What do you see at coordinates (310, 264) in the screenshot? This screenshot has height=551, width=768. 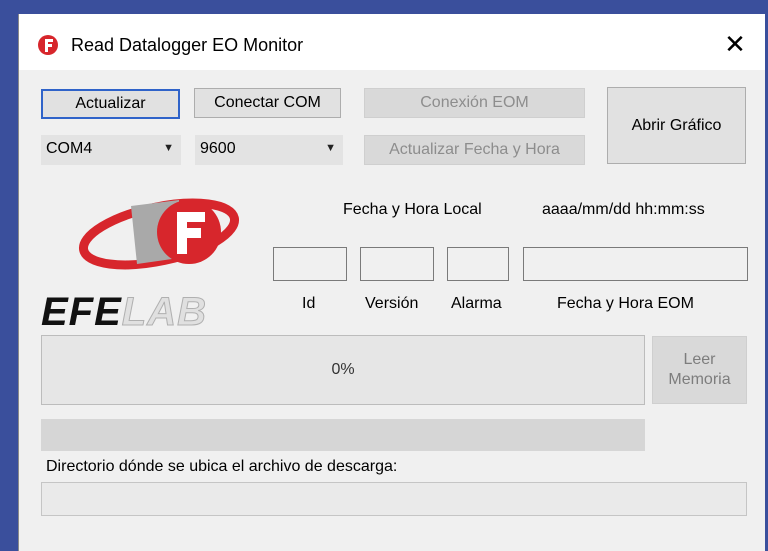 I see `id-field` at bounding box center [310, 264].